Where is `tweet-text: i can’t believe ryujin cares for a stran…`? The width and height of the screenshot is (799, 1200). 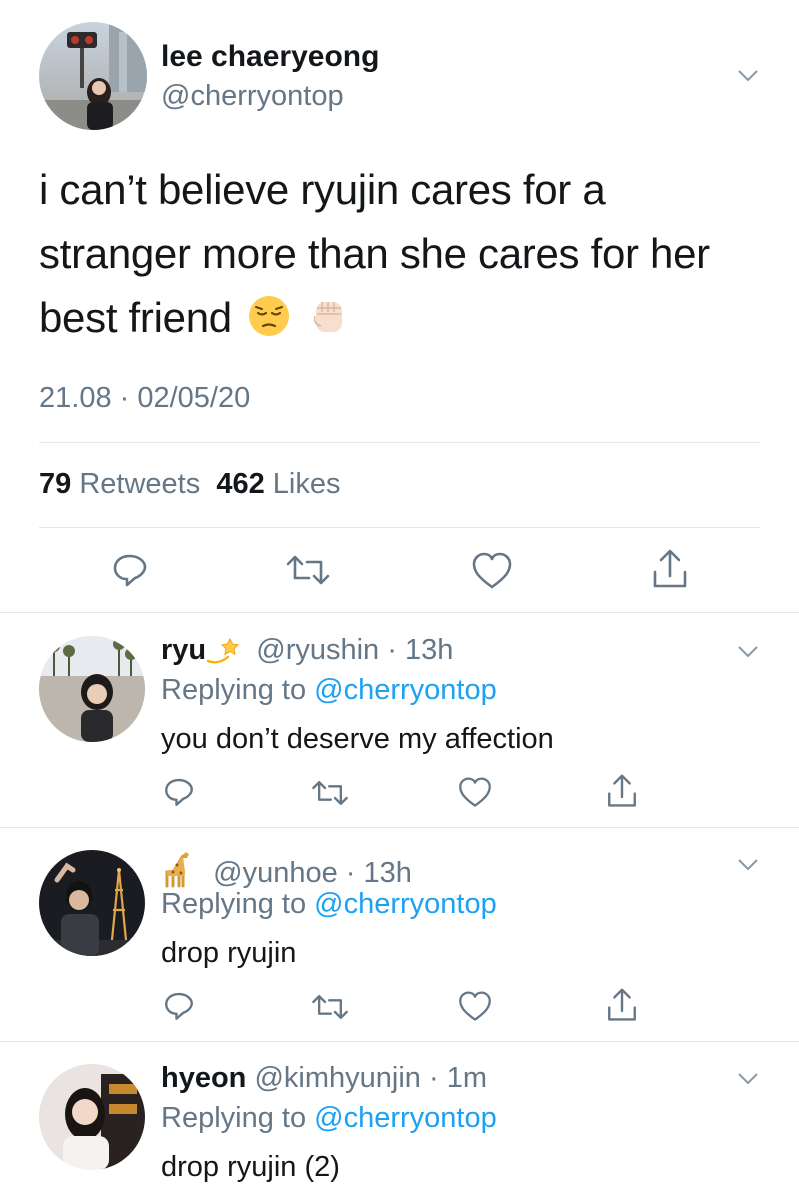
tweet-text: i can’t believe ryujin cares for a stran… is located at coordinates (399, 254).